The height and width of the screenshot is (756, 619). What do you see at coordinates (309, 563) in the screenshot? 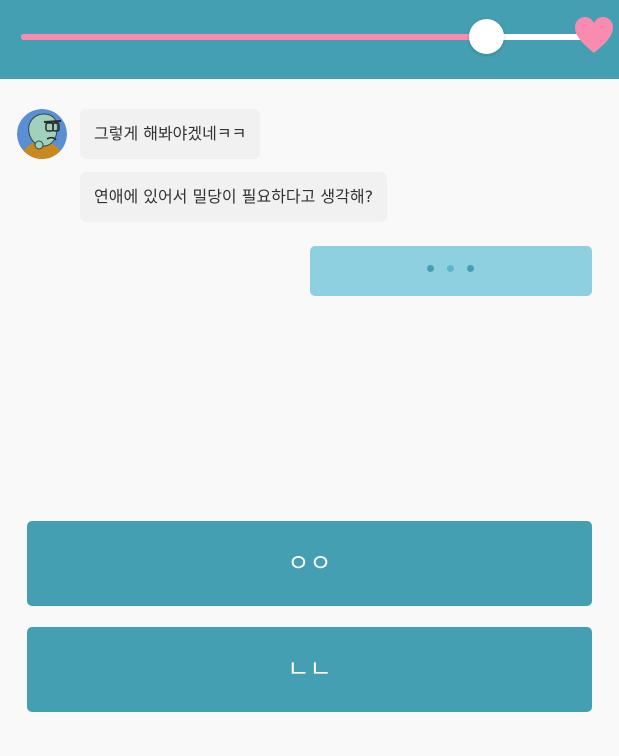
I see `answer-yes-button: ㅇㅇ` at bounding box center [309, 563].